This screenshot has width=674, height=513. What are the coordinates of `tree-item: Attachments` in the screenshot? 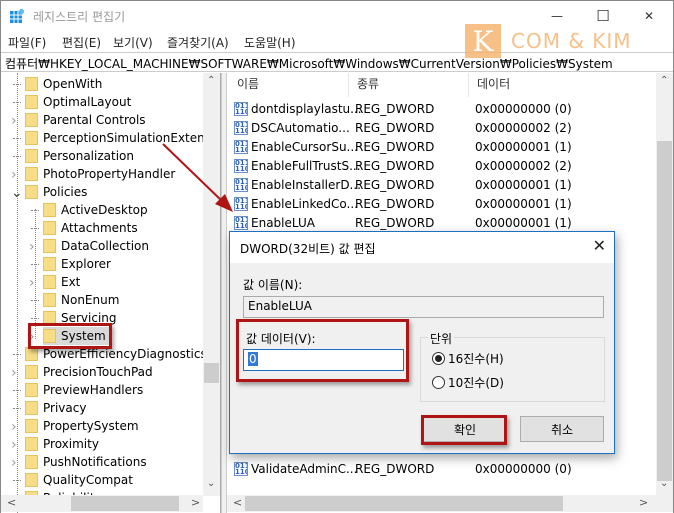 It's located at (90, 228).